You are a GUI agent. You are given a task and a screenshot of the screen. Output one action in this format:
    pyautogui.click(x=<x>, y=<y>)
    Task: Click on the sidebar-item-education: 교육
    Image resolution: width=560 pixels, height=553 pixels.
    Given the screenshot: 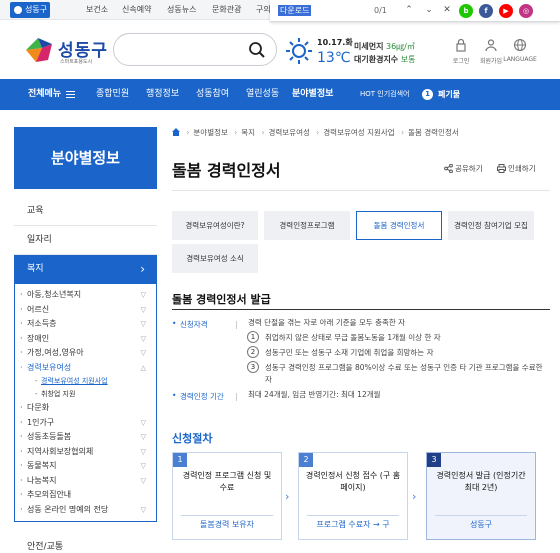 What is the action you would take?
    pyautogui.click(x=85, y=211)
    